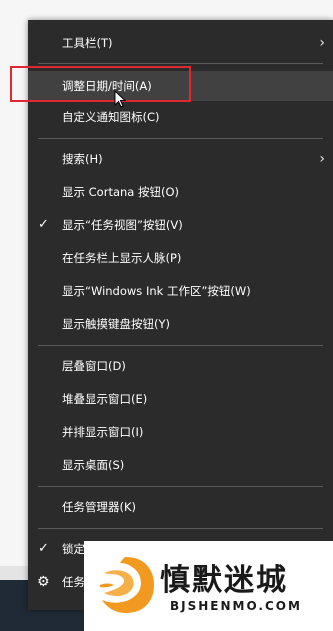  I want to click on menu-item-label: 工具栏(T), so click(87, 43).